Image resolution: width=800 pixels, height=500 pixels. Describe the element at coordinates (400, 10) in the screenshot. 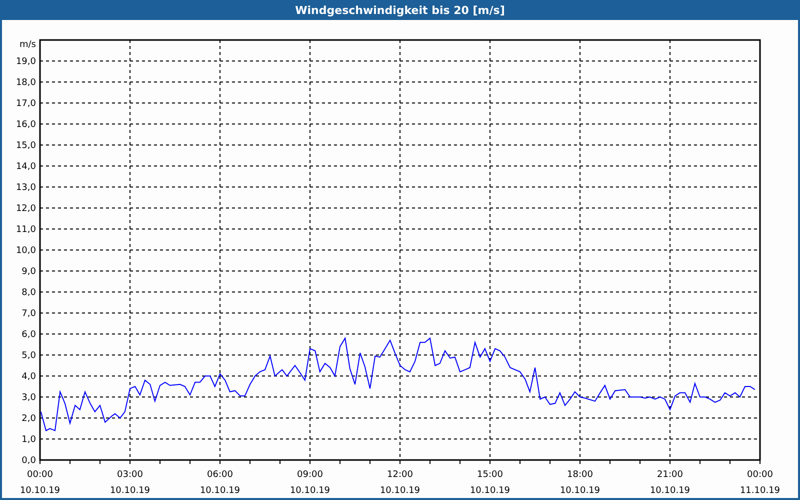

I see `window-title: Windgeschwindigkeit bis 20 [m/s]` at that location.